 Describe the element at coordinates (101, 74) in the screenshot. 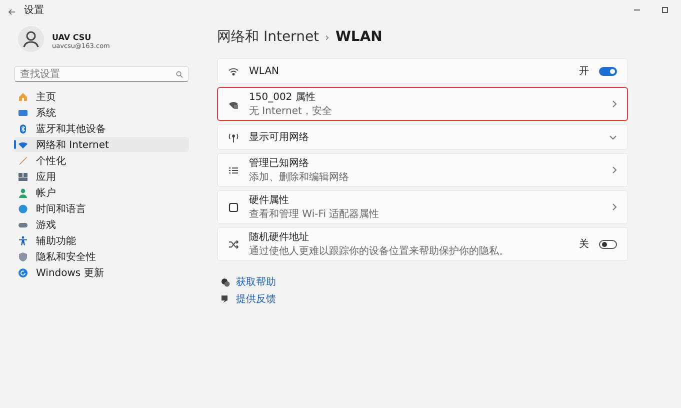

I see `search-field: 查找设置` at that location.